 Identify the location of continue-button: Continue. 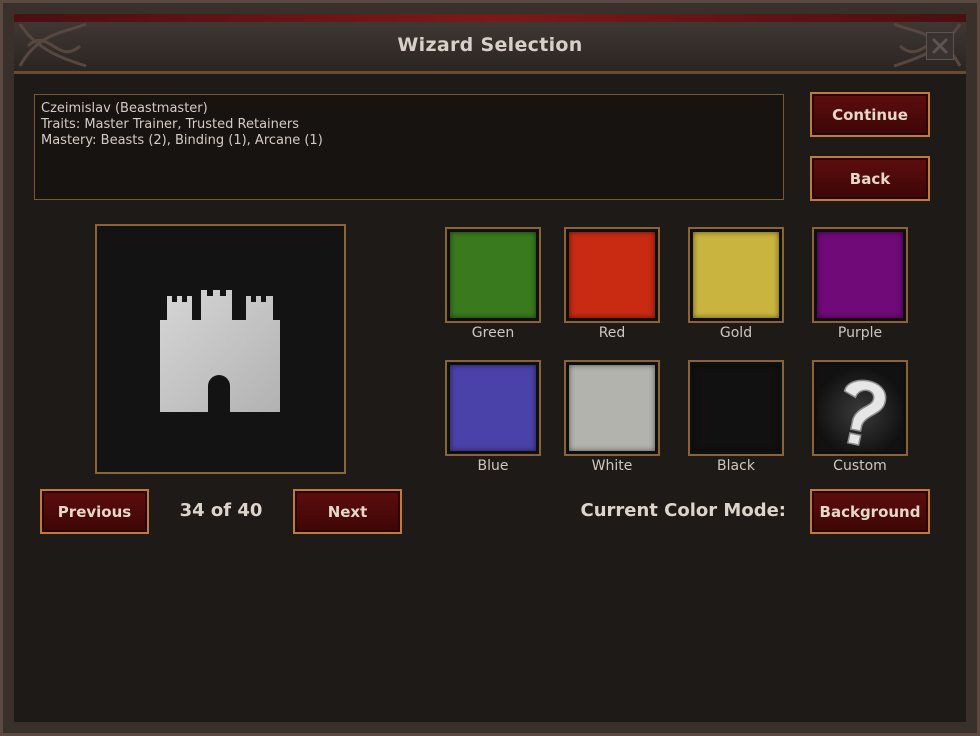
(870, 114).